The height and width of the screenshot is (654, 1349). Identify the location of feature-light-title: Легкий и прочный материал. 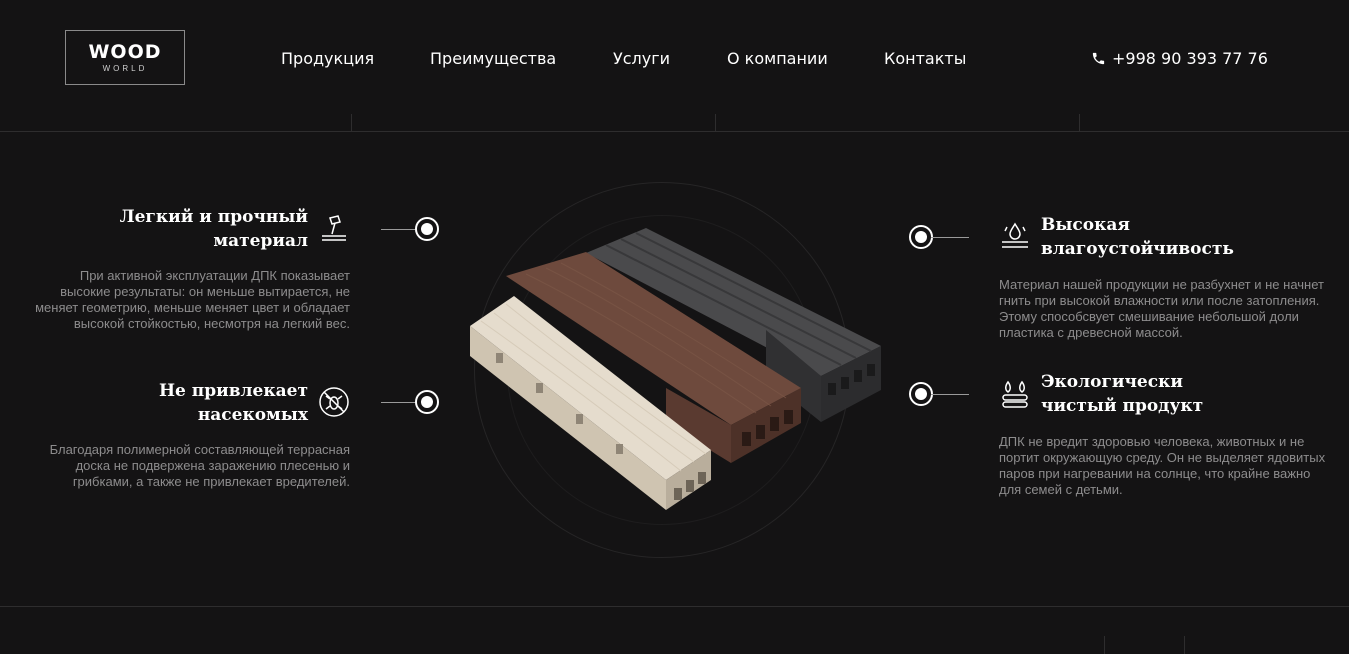
(204, 229).